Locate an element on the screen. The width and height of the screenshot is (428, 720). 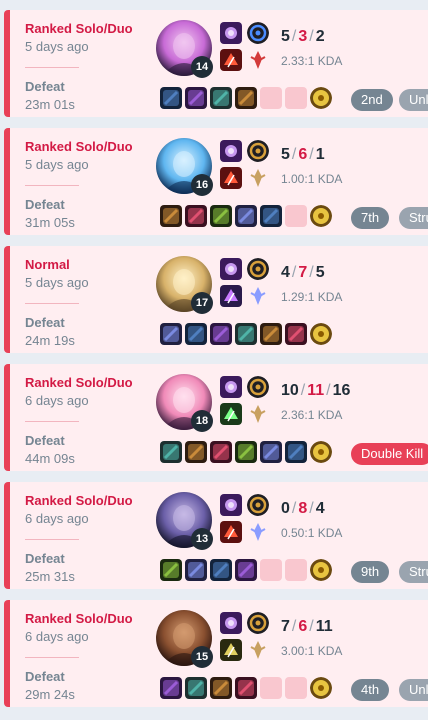
kills: 10 is located at coordinates (290, 390).